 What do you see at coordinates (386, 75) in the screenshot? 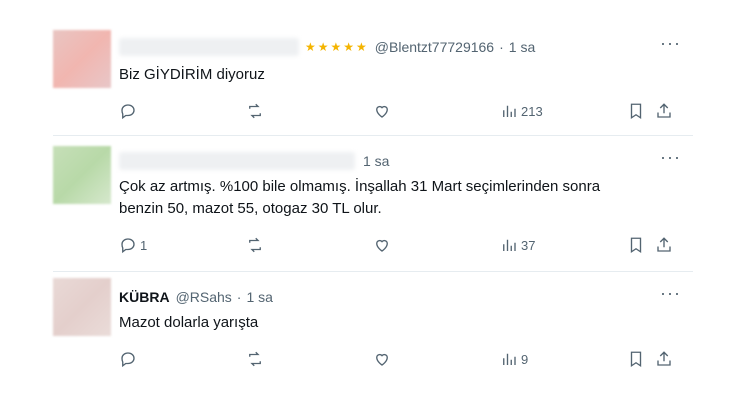
I see `tweet-text: Biz GİYDİRİM diyoruz` at bounding box center [386, 75].